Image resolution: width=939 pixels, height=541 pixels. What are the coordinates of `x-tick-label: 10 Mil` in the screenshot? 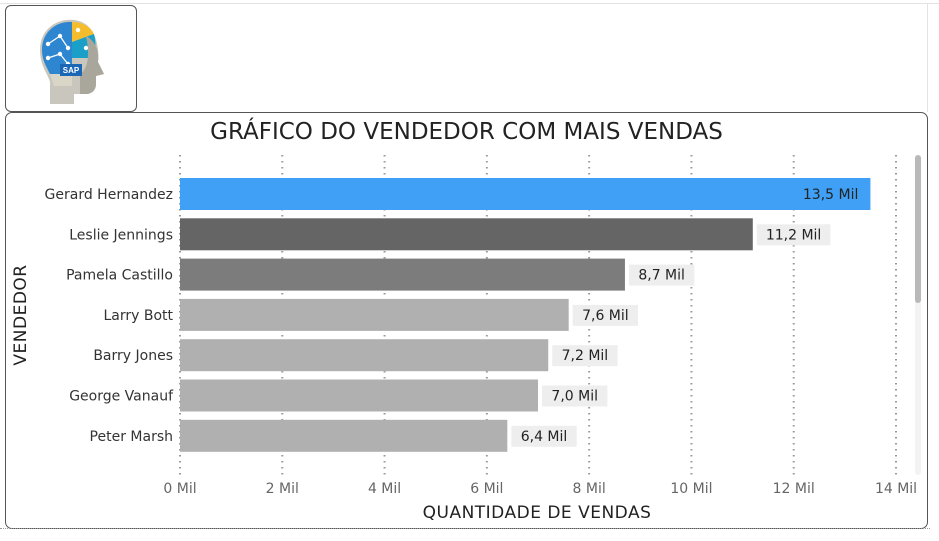 It's located at (691, 489).